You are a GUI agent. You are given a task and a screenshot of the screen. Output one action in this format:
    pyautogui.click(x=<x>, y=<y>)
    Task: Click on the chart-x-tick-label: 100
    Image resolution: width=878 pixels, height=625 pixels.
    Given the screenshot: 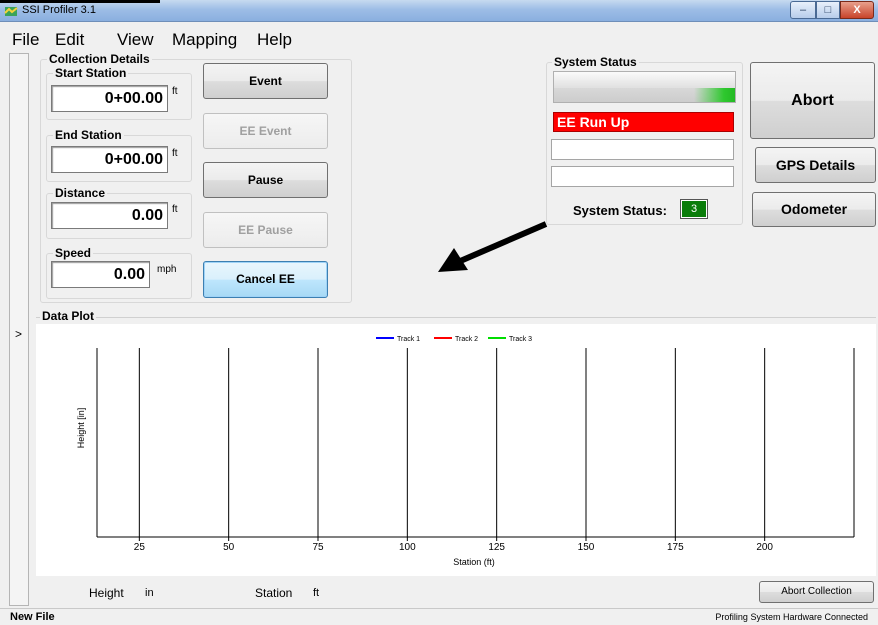 What is the action you would take?
    pyautogui.click(x=407, y=547)
    